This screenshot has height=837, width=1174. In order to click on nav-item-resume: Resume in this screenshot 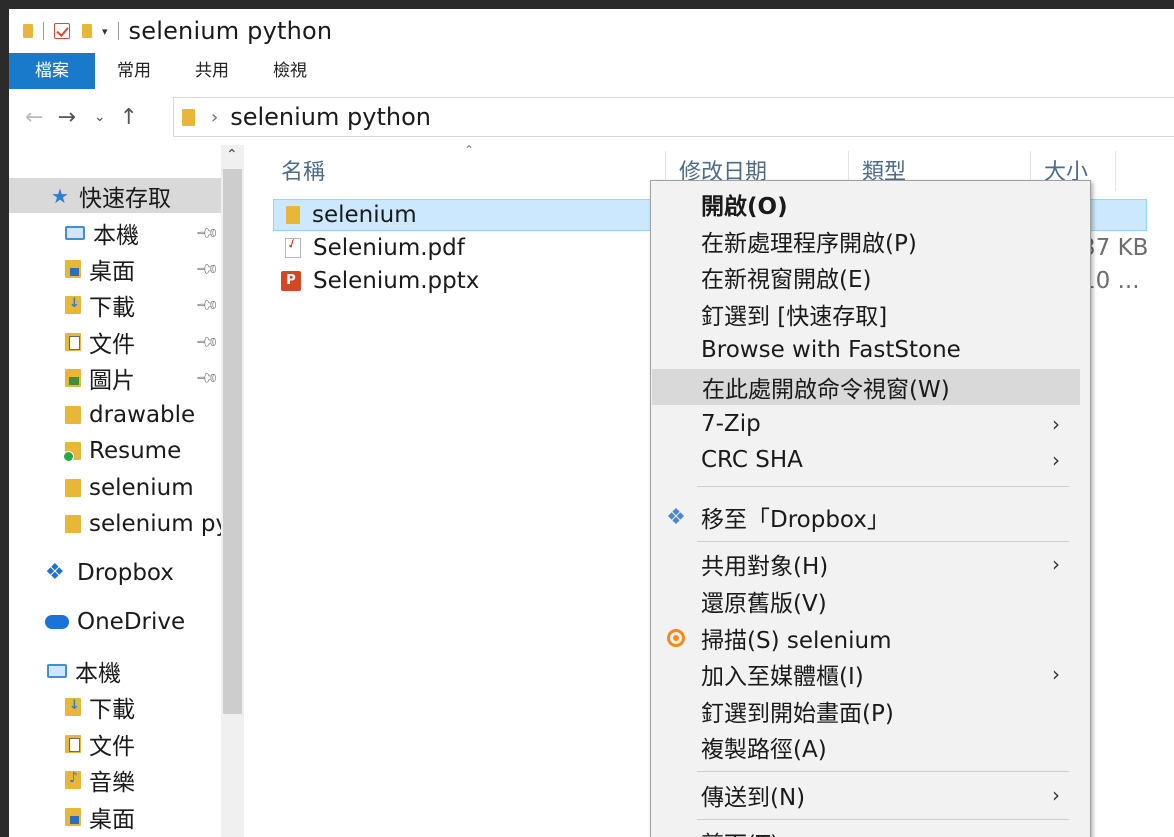, I will do `click(115, 450)`.